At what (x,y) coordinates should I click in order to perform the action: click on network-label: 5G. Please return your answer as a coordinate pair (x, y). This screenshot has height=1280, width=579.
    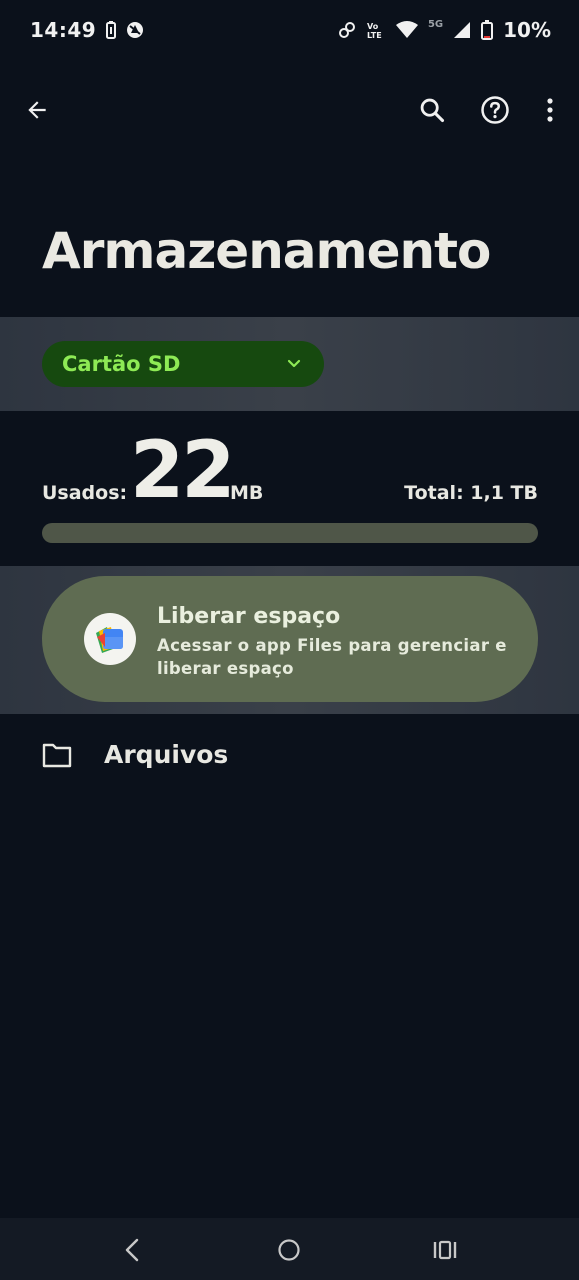
    Looking at the image, I should click on (435, 24).